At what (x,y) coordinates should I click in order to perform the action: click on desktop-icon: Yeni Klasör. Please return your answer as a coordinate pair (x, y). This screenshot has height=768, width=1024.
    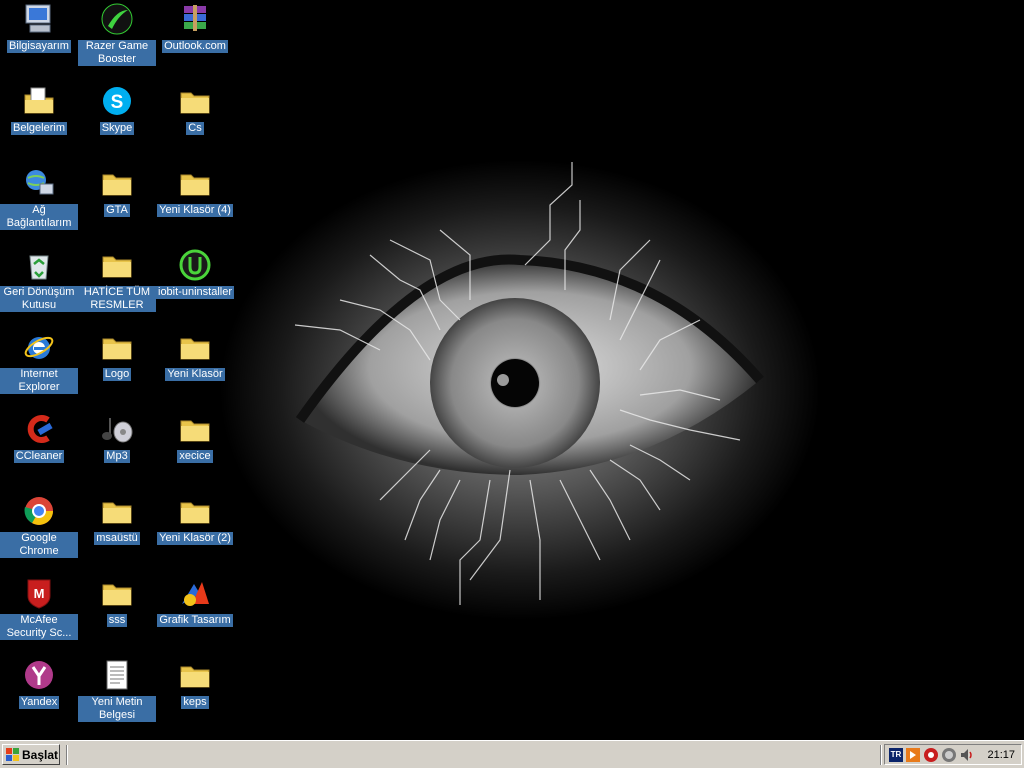
    Looking at the image, I should click on (195, 355).